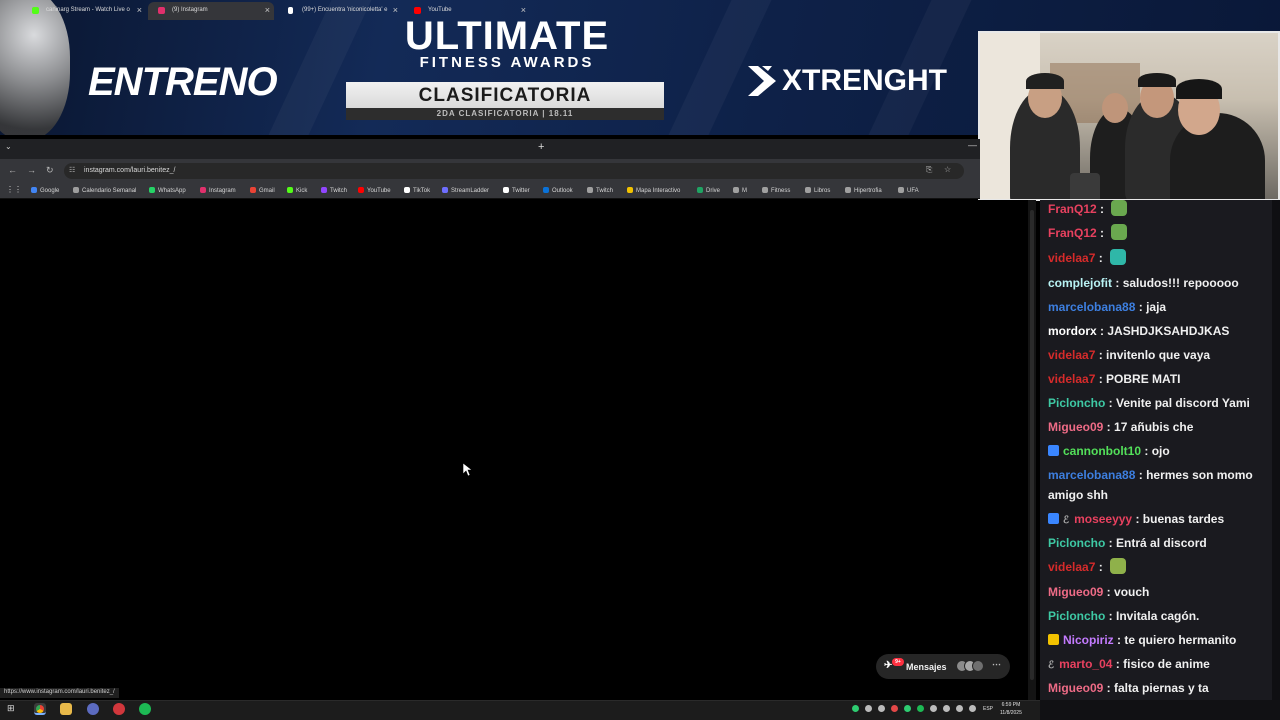 The width and height of the screenshot is (1280, 720). I want to click on chat-text: fisico de anime, so click(1166, 664).